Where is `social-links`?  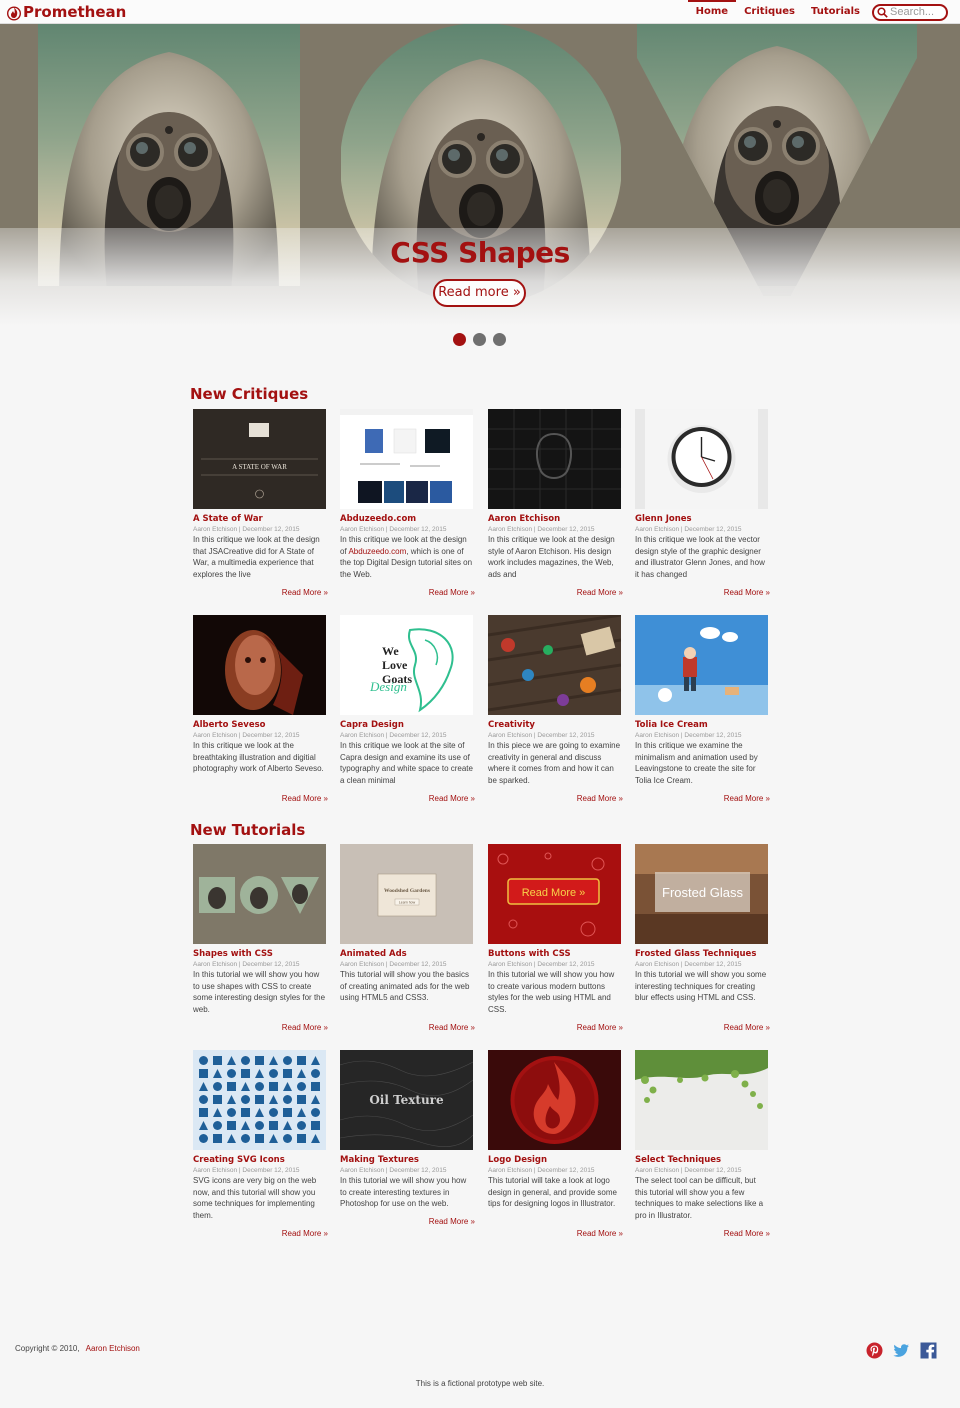 social-links is located at coordinates (901, 1350).